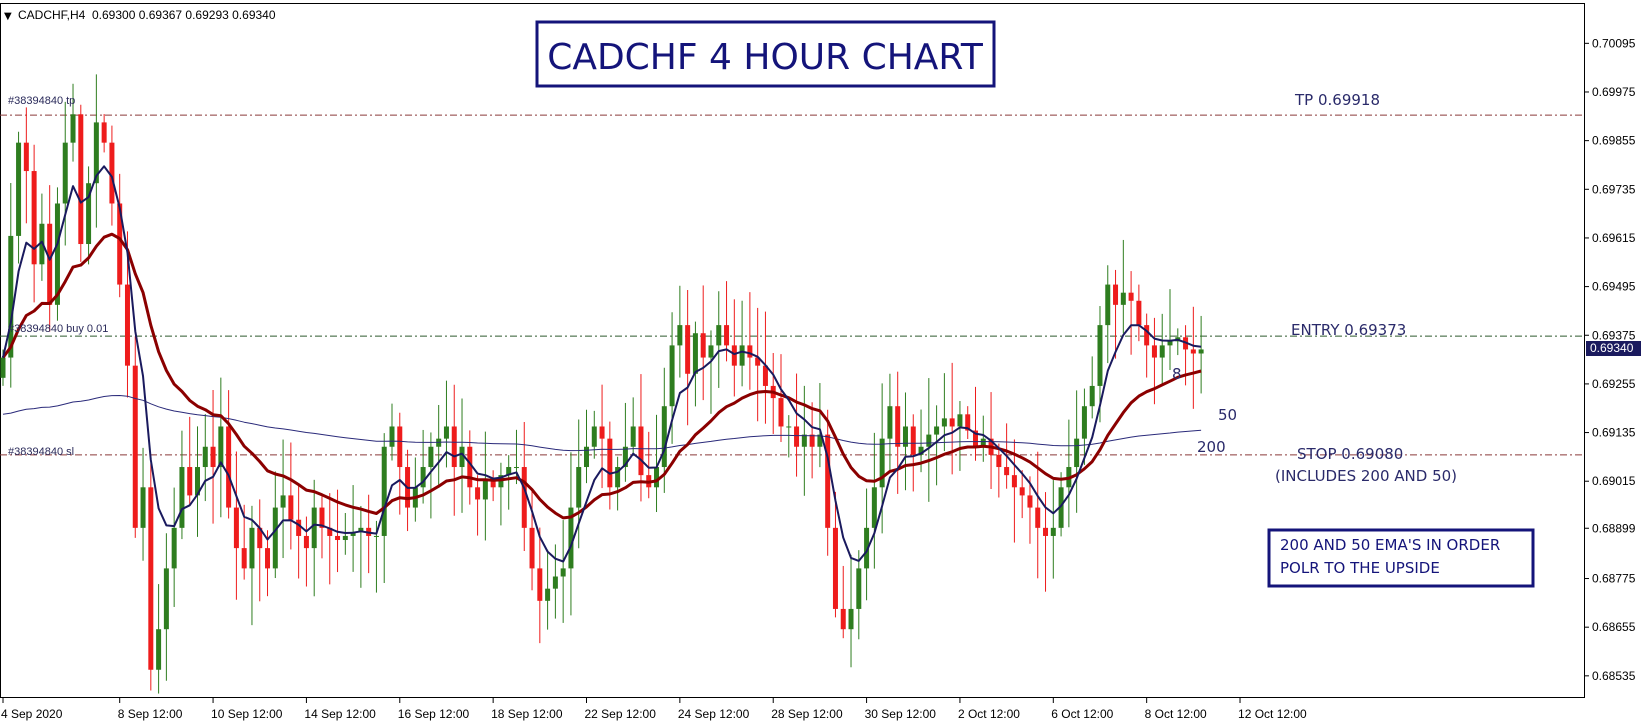 The image size is (1641, 726). Describe the element at coordinates (1227, 415) in the screenshot. I see `ema50-label: 50` at that location.